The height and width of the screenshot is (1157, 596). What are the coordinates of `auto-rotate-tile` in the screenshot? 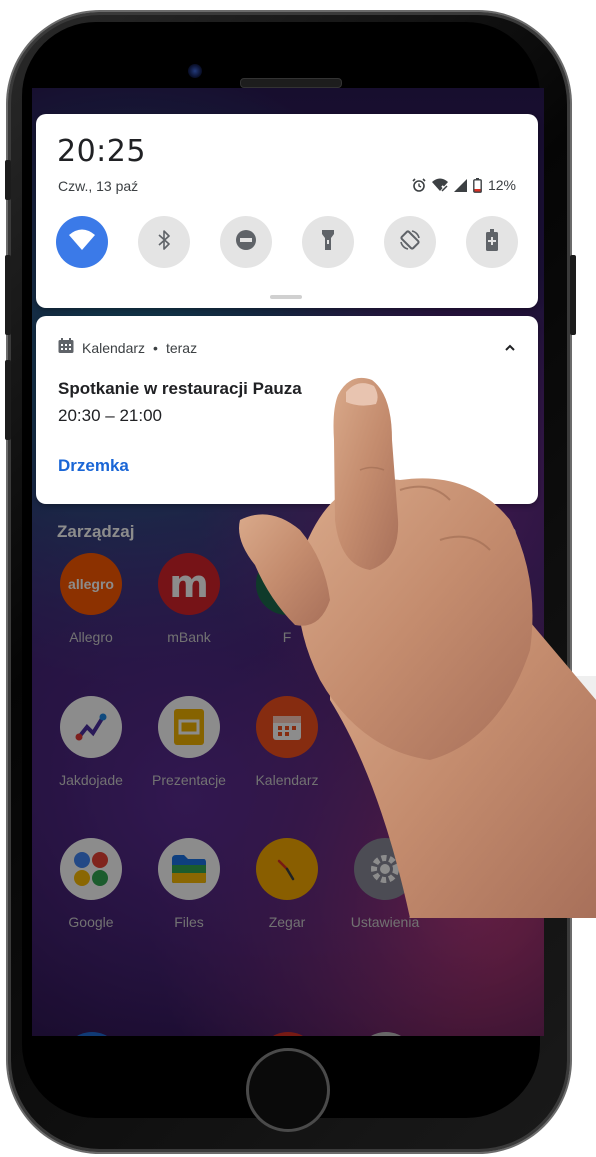 It's located at (410, 242).